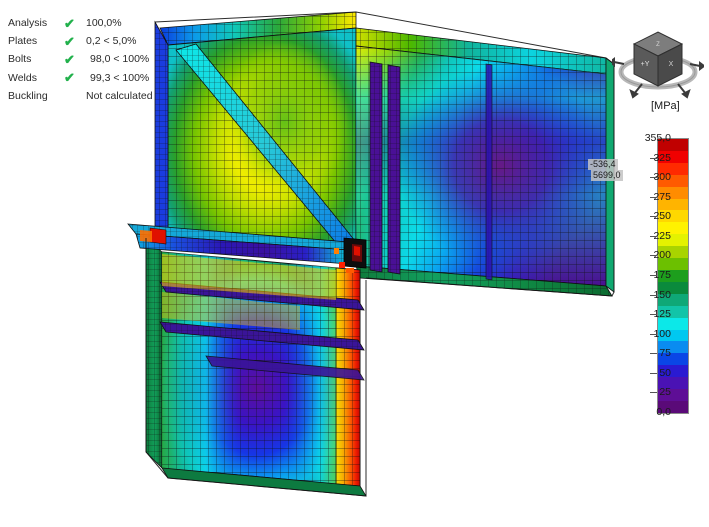 This screenshot has height=527, width=709. What do you see at coordinates (119, 95) in the screenshot?
I see `status-value-buckling: Not calculated` at bounding box center [119, 95].